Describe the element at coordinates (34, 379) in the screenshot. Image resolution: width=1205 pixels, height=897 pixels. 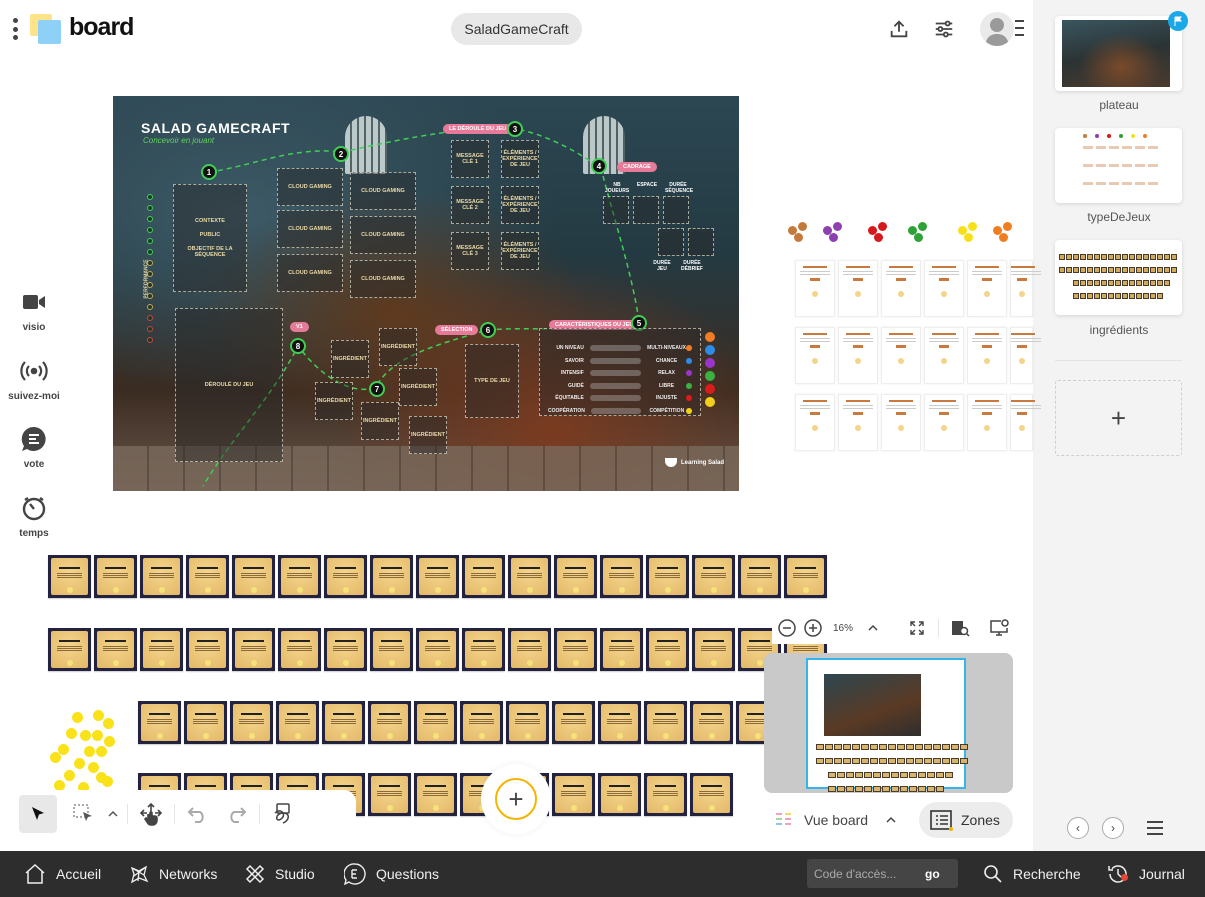
I see `side-tool-suivez-moi: suivez-moi` at that location.